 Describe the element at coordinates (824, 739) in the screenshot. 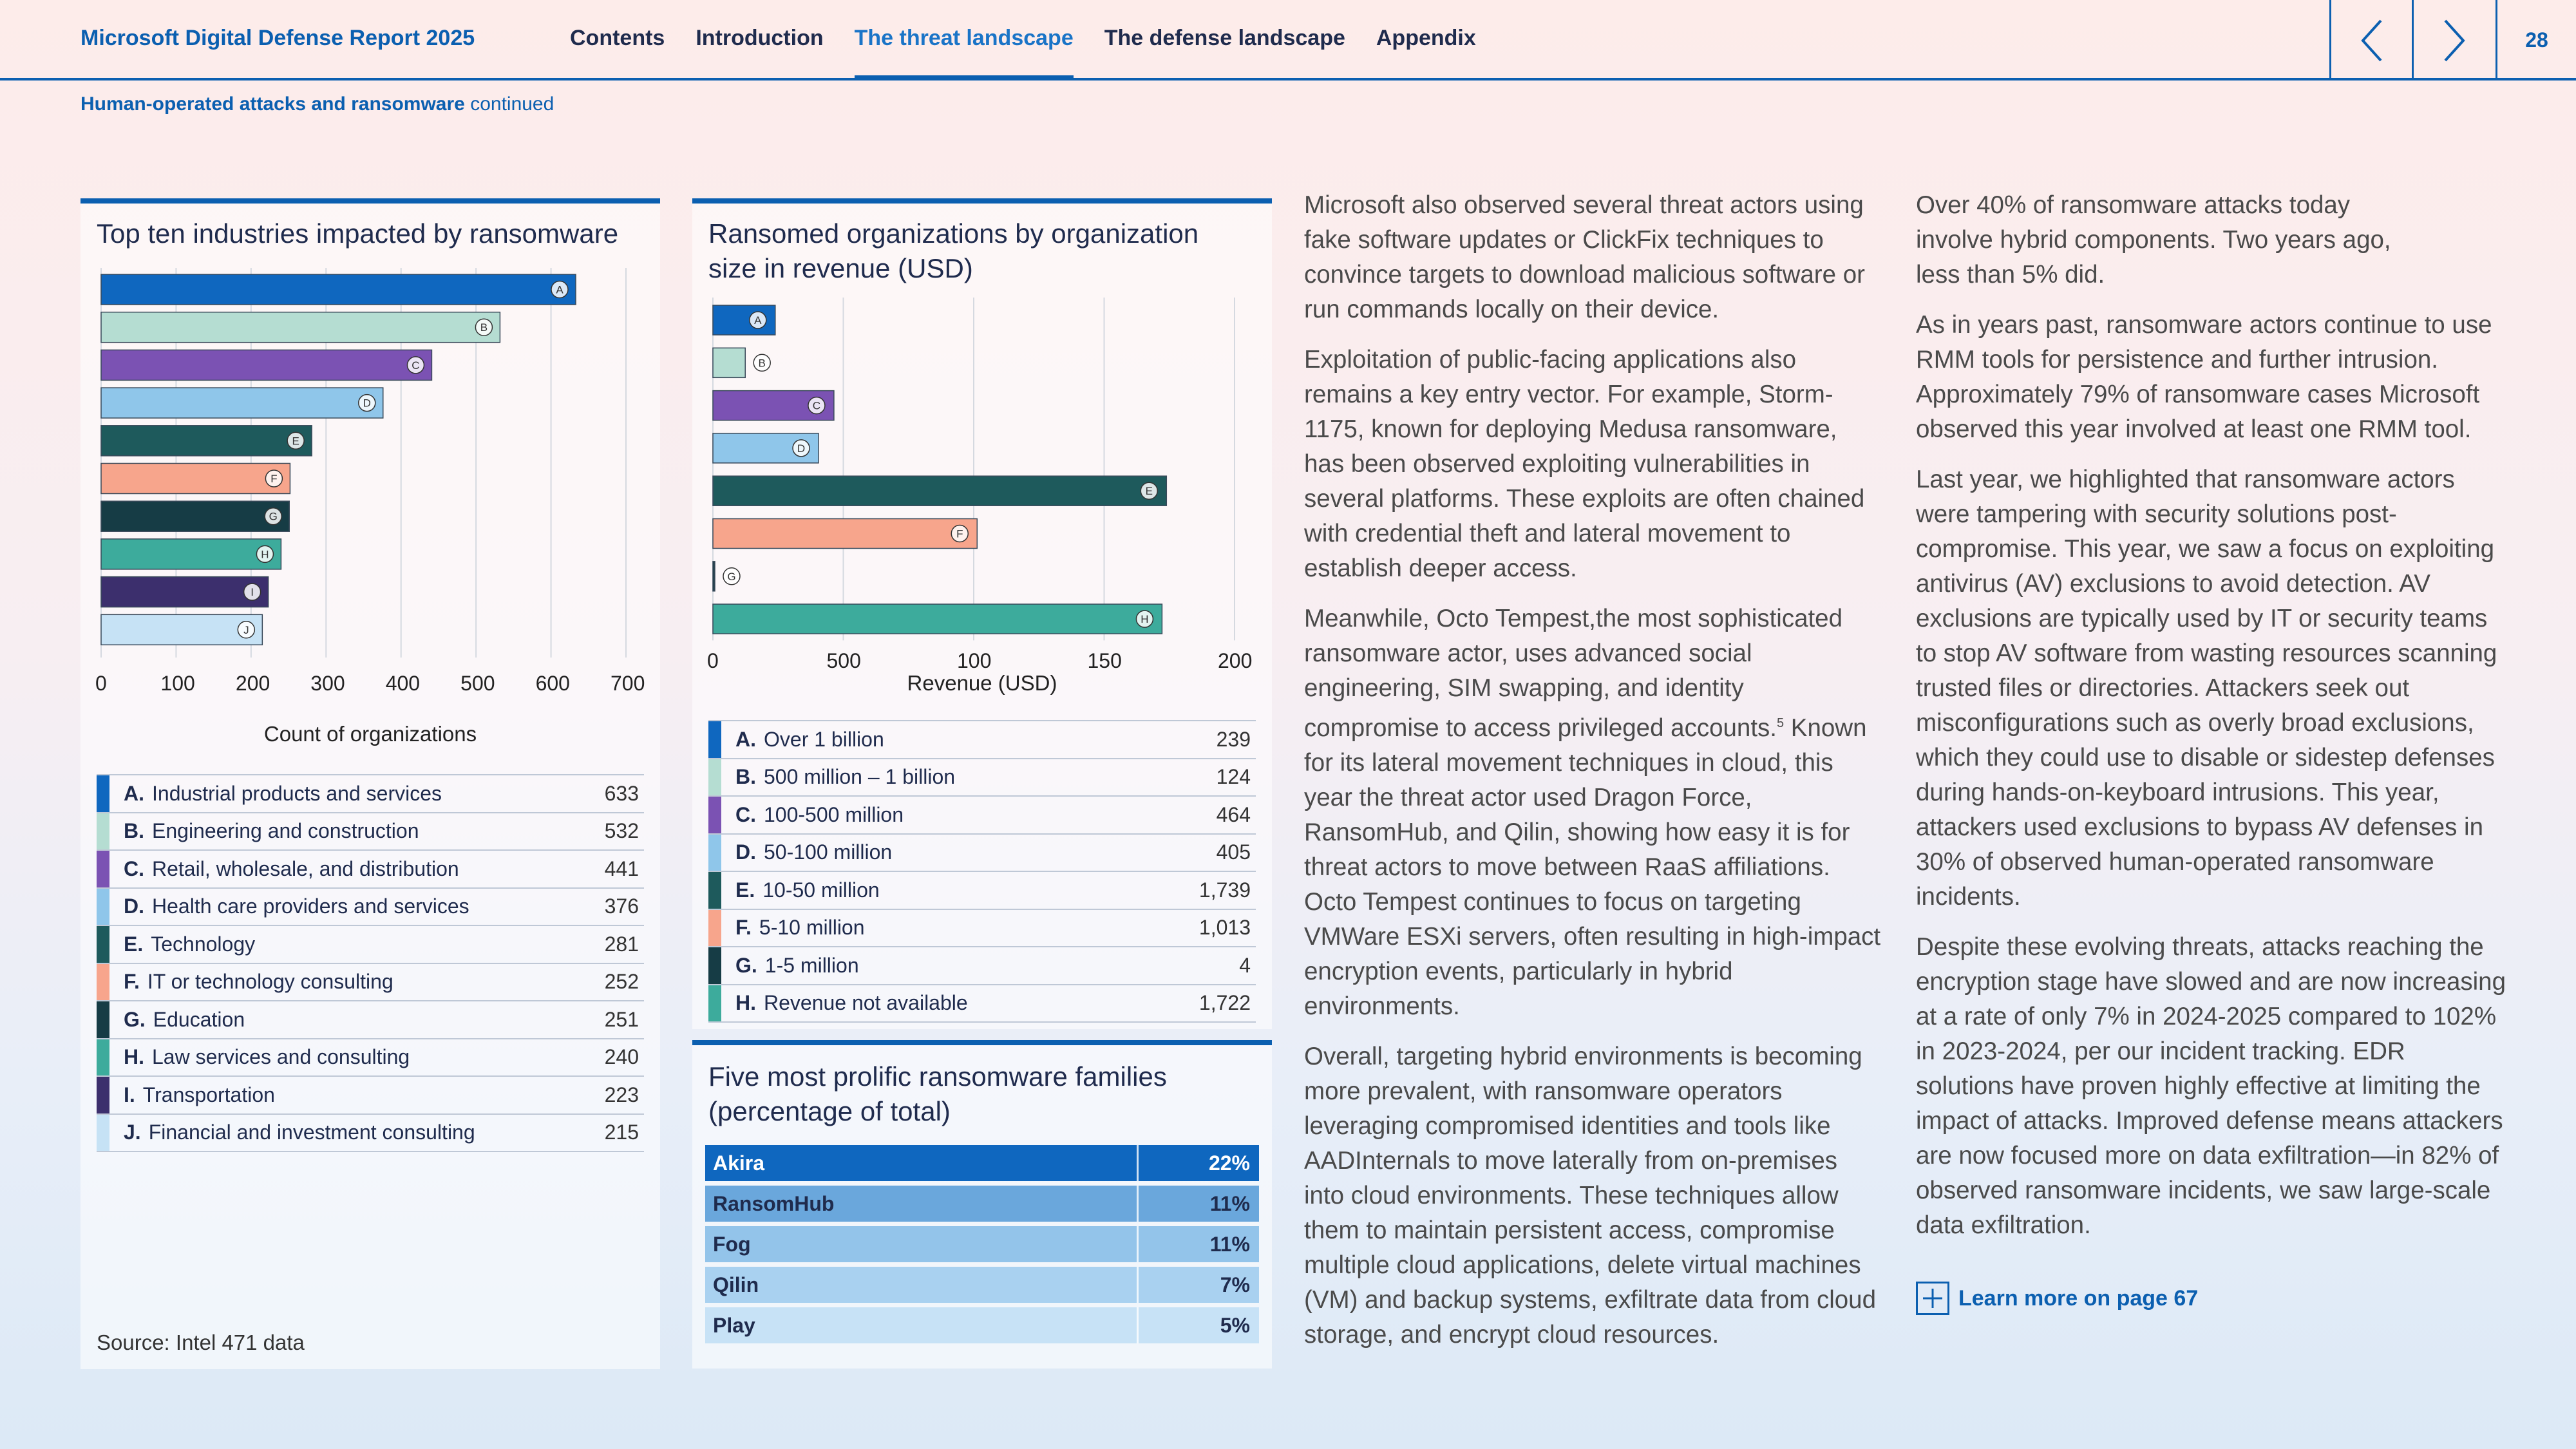

I see `legend-label: Over 1 billion` at that location.